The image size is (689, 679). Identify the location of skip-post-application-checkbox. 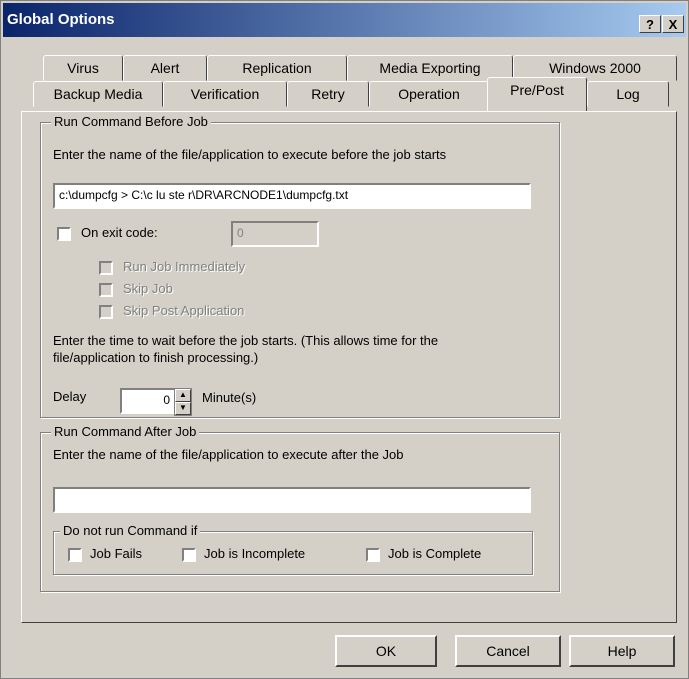
(106, 312).